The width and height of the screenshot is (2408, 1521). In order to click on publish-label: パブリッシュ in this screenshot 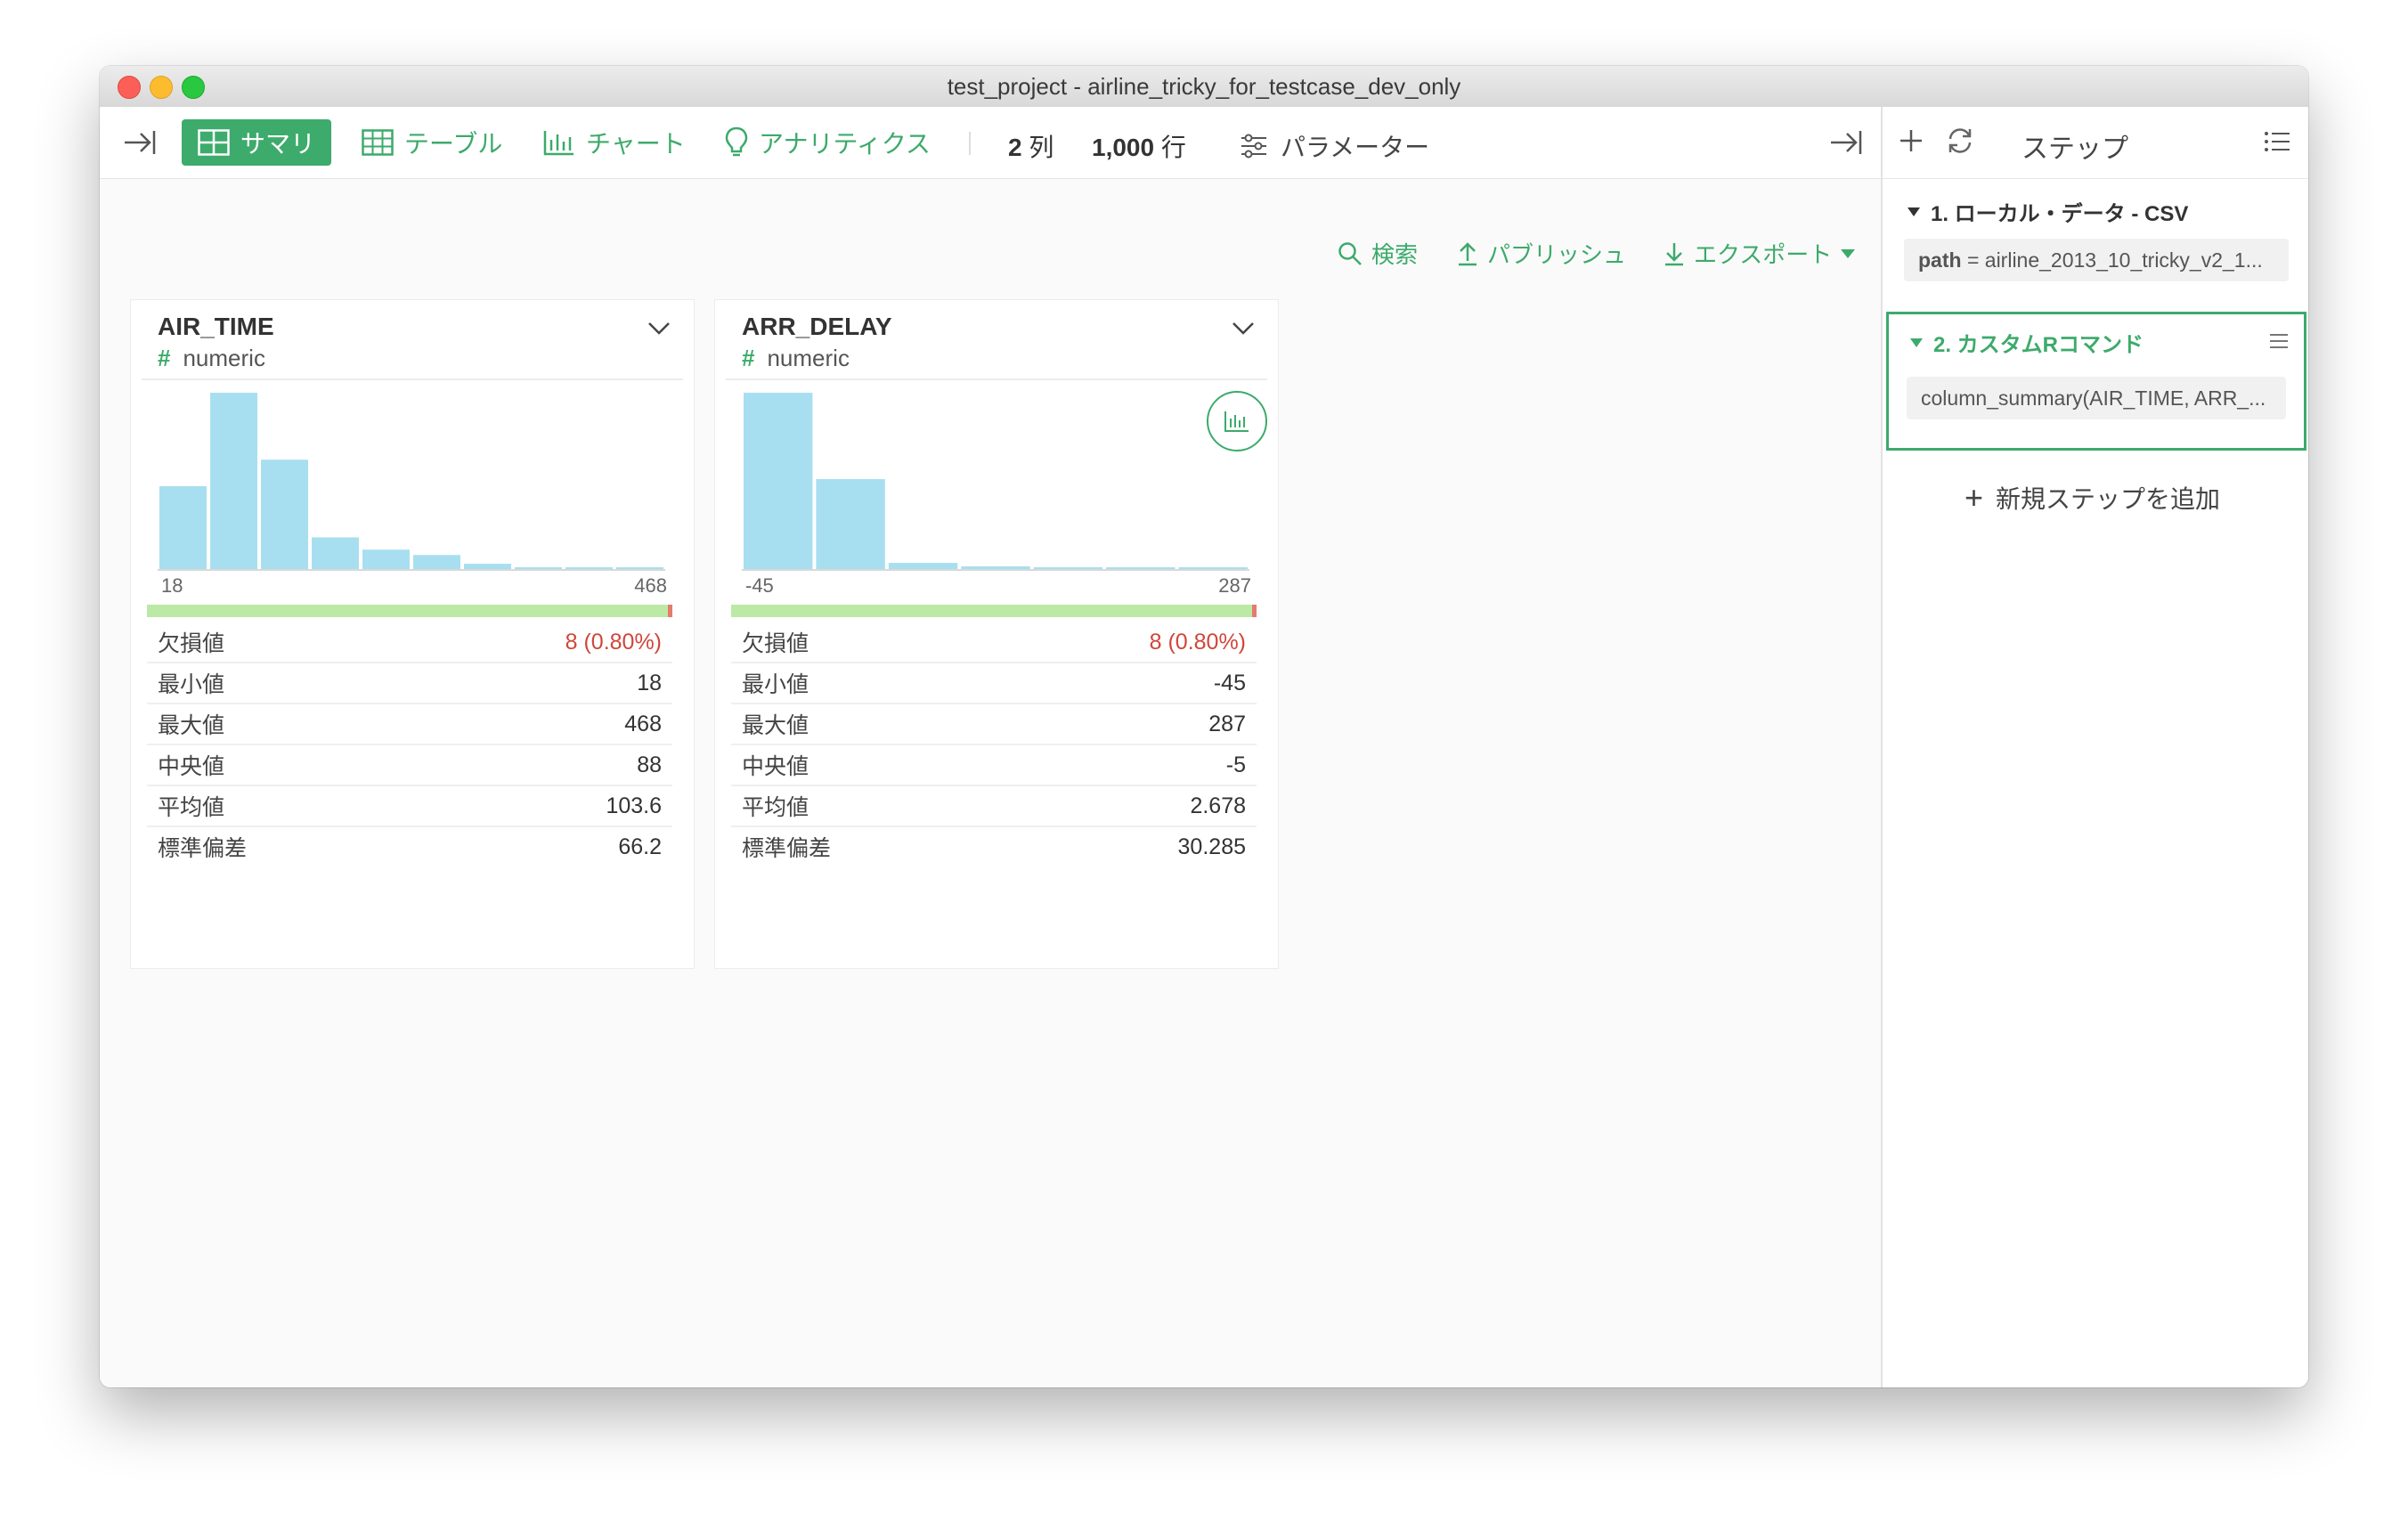, I will do `click(1557, 255)`.